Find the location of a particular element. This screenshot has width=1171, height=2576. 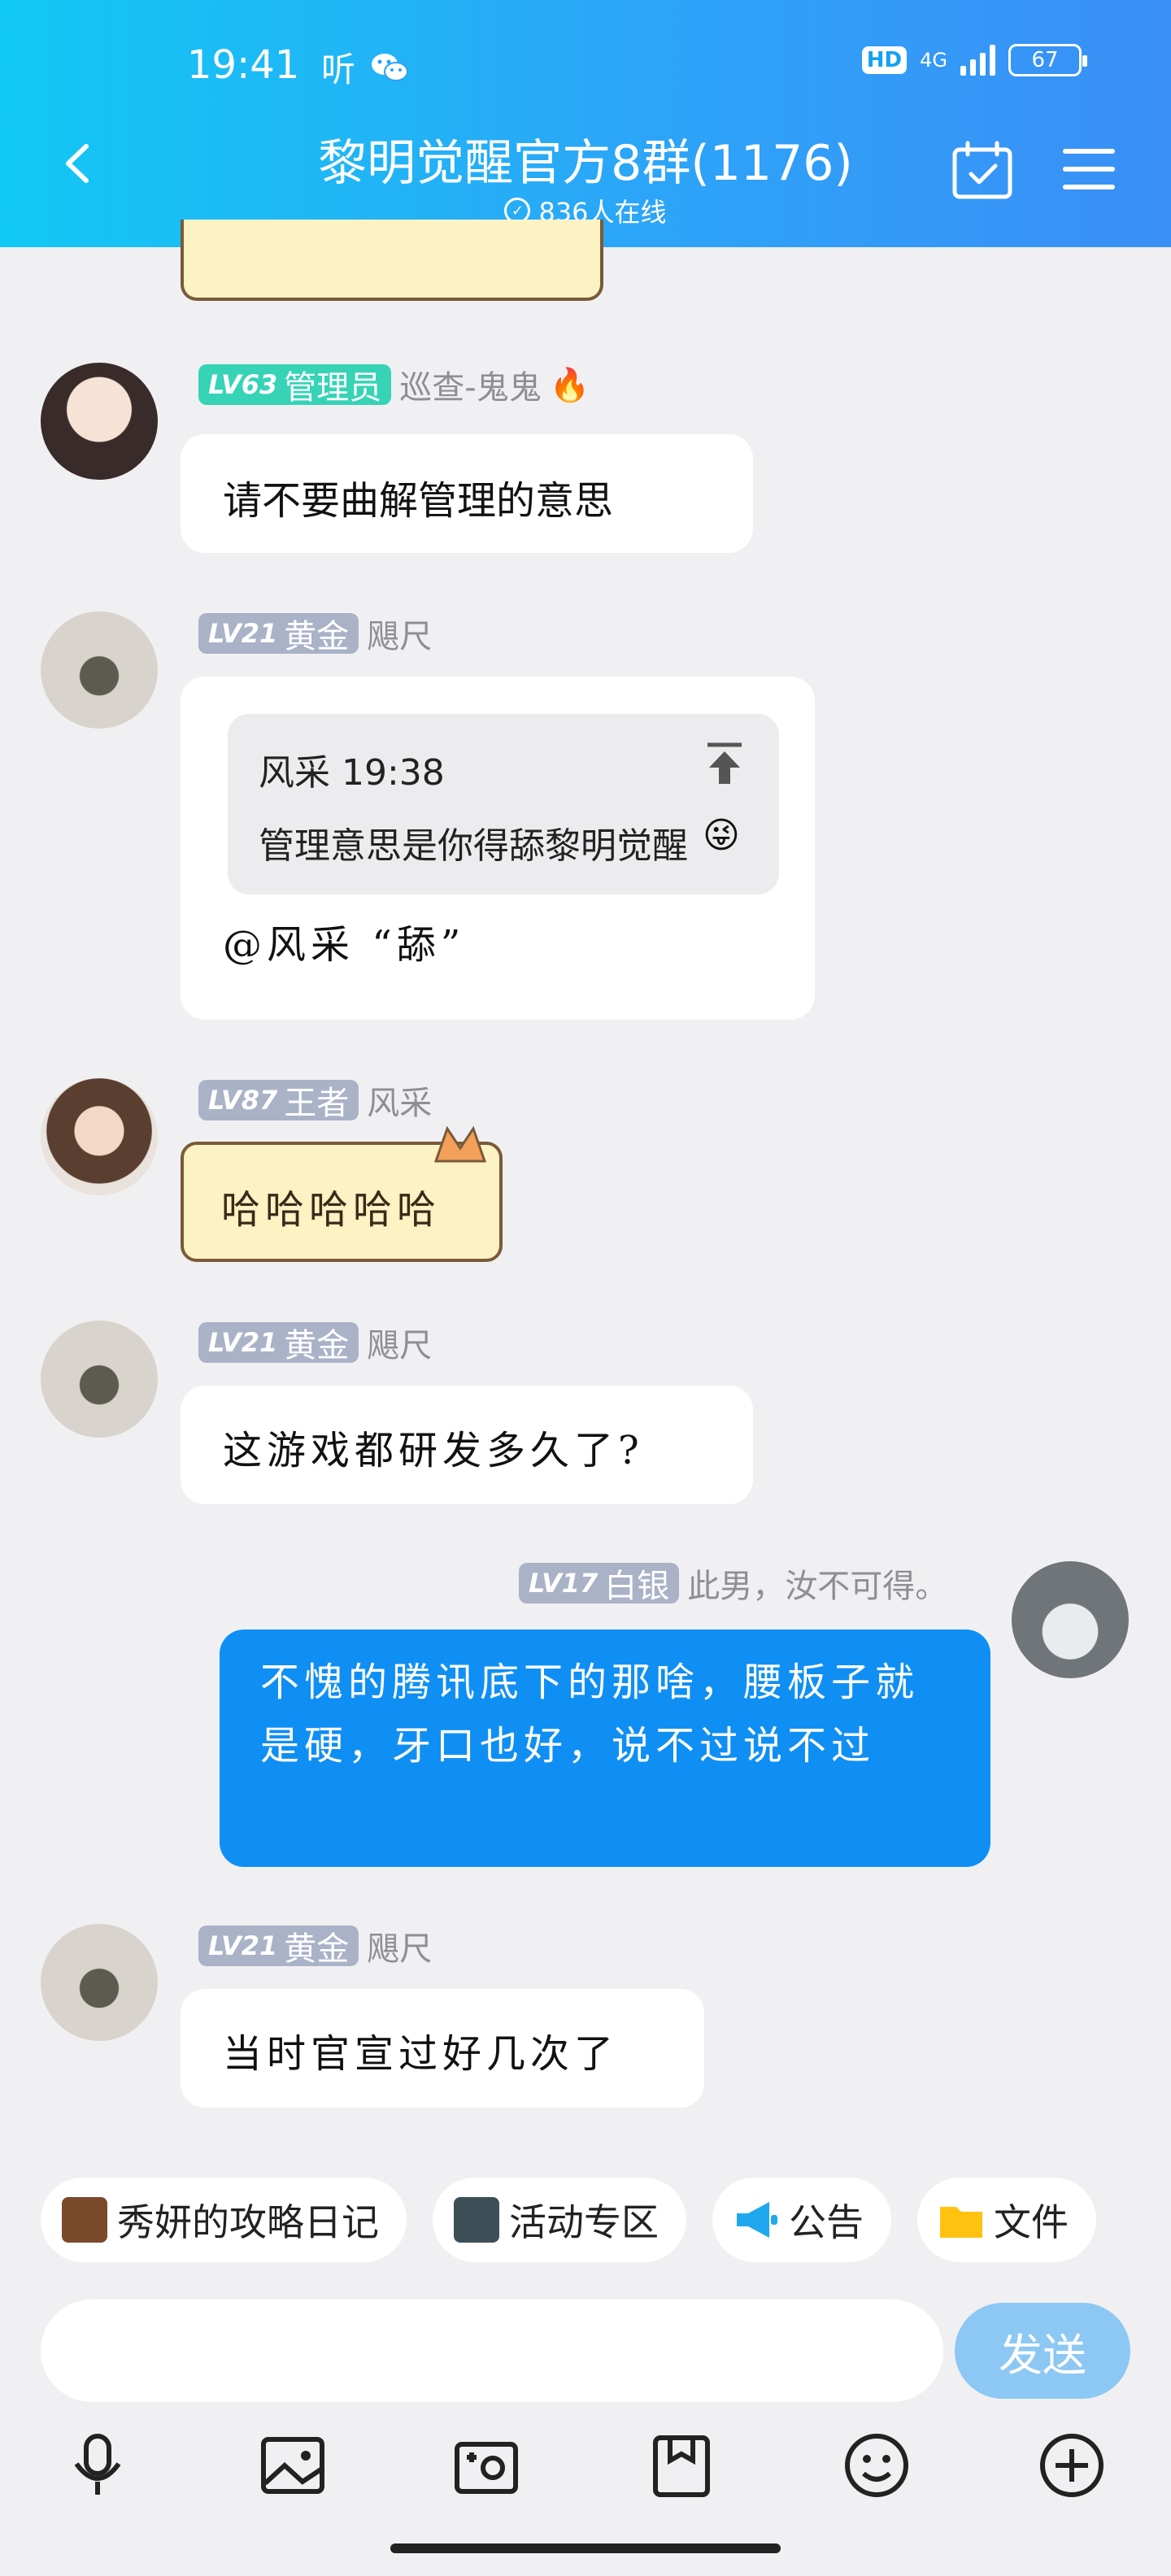

sticker-bubble: 哈哈哈哈哈 is located at coordinates (342, 1193).